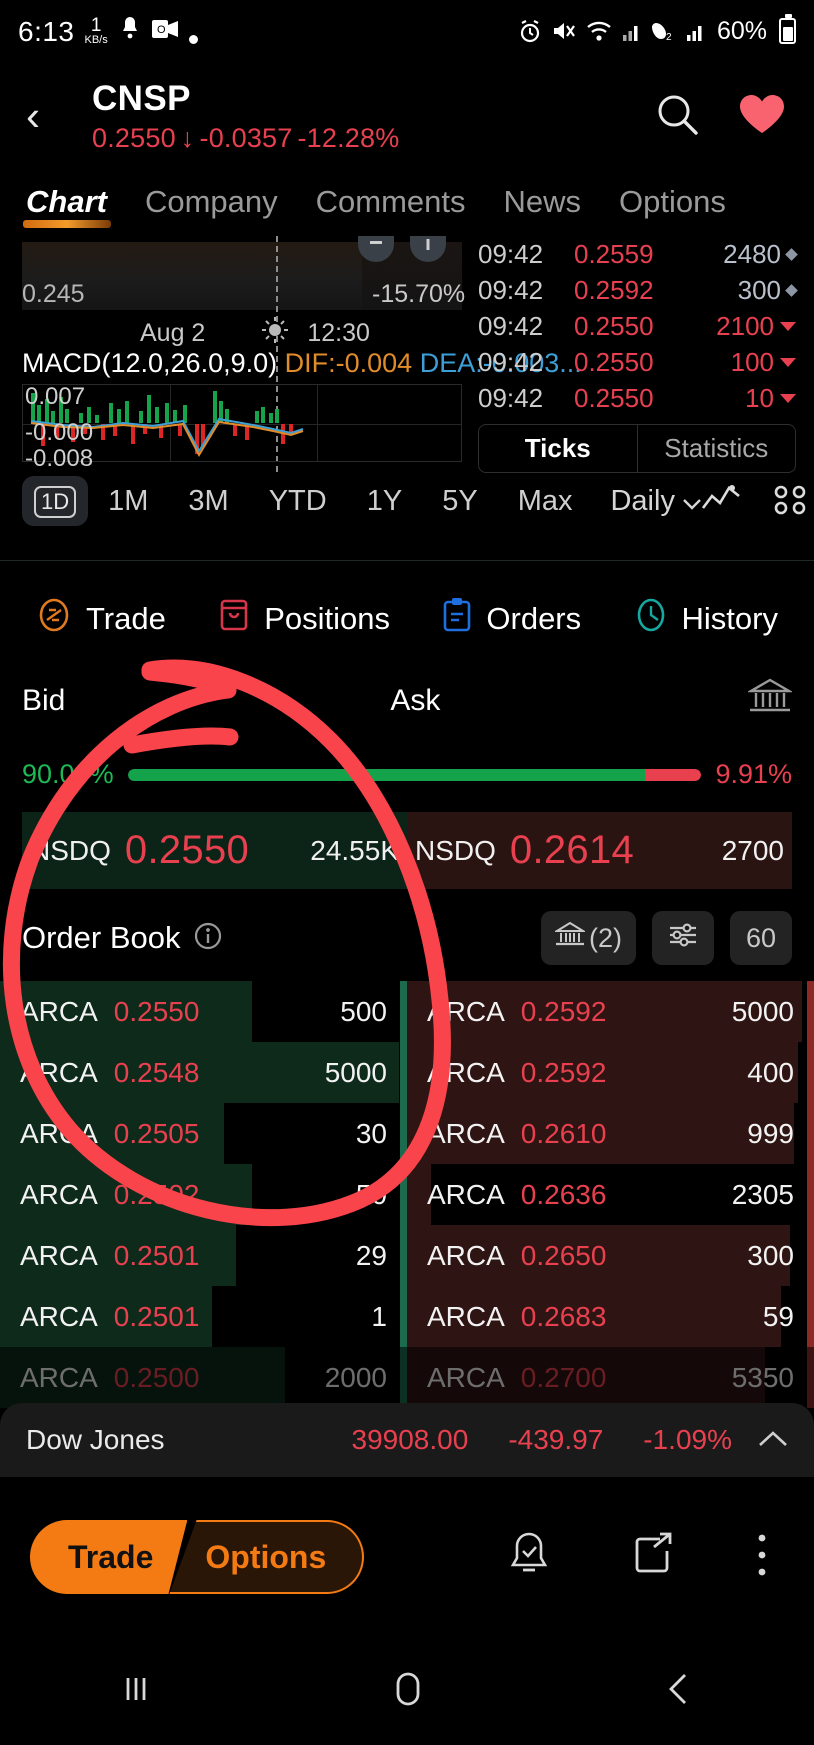  Describe the element at coordinates (211, 207) in the screenshot. I see `tab-company: Company` at that location.